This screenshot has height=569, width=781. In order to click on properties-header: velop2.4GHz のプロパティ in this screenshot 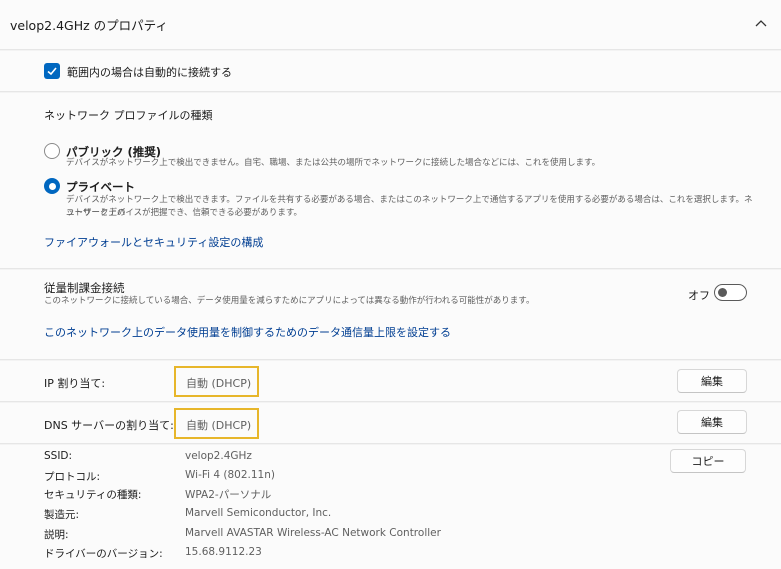, I will do `click(390, 25)`.